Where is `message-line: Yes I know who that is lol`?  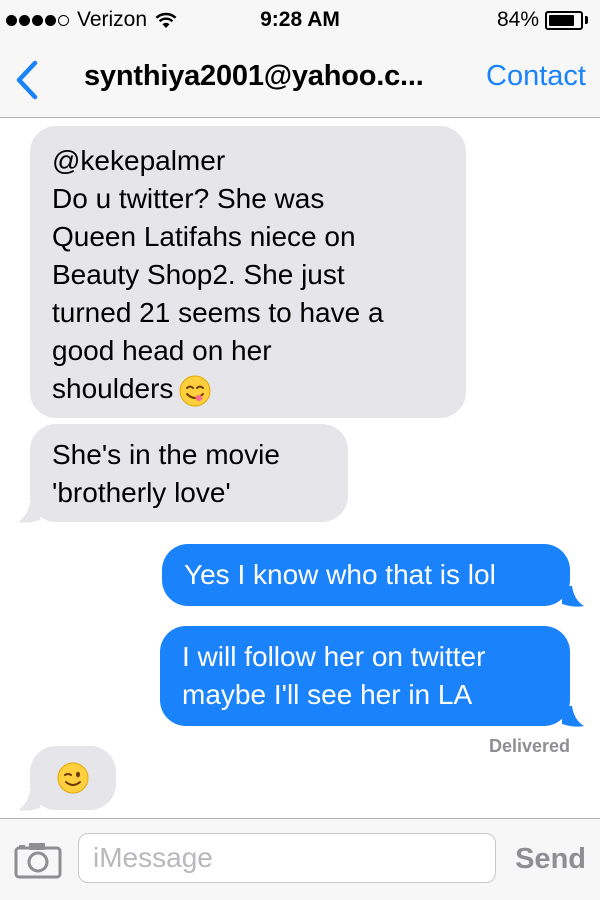
message-line: Yes I know who that is lol is located at coordinates (340, 574).